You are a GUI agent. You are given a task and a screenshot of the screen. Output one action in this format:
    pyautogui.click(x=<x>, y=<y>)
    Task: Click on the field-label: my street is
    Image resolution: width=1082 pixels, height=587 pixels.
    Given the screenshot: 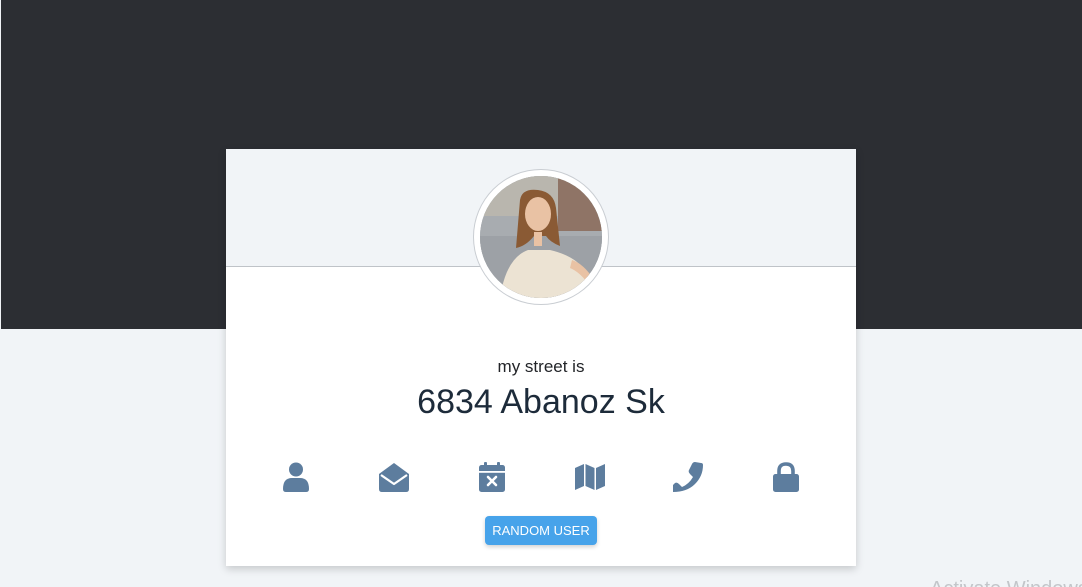 What is the action you would take?
    pyautogui.click(x=541, y=366)
    